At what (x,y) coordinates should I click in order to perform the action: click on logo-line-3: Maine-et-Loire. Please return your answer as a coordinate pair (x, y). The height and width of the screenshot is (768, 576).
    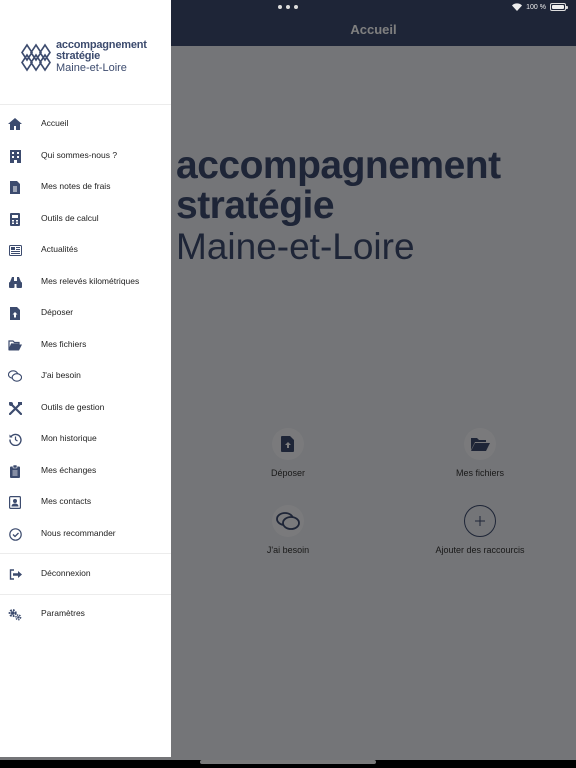
    Looking at the image, I should click on (91, 68).